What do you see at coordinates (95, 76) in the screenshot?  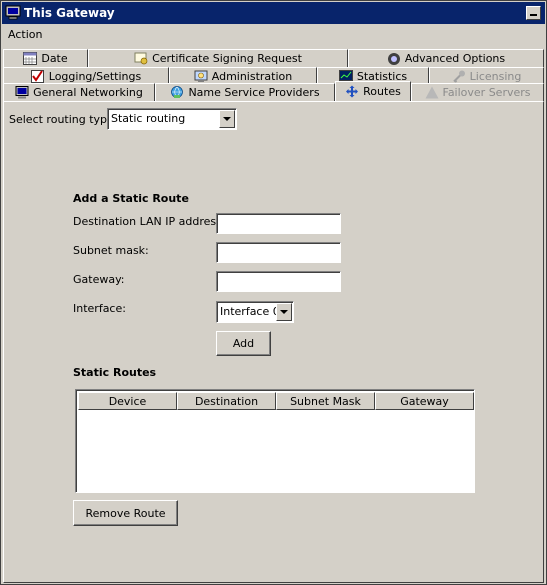 I see `tab-logging-settings-label: Logging/Settings` at bounding box center [95, 76].